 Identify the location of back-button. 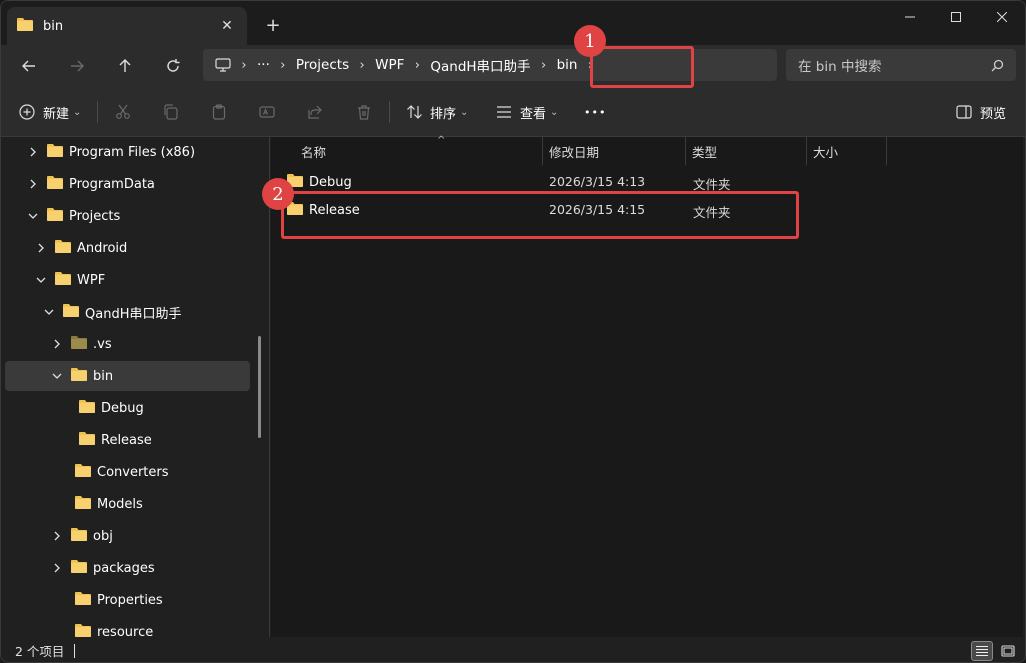
(29, 66).